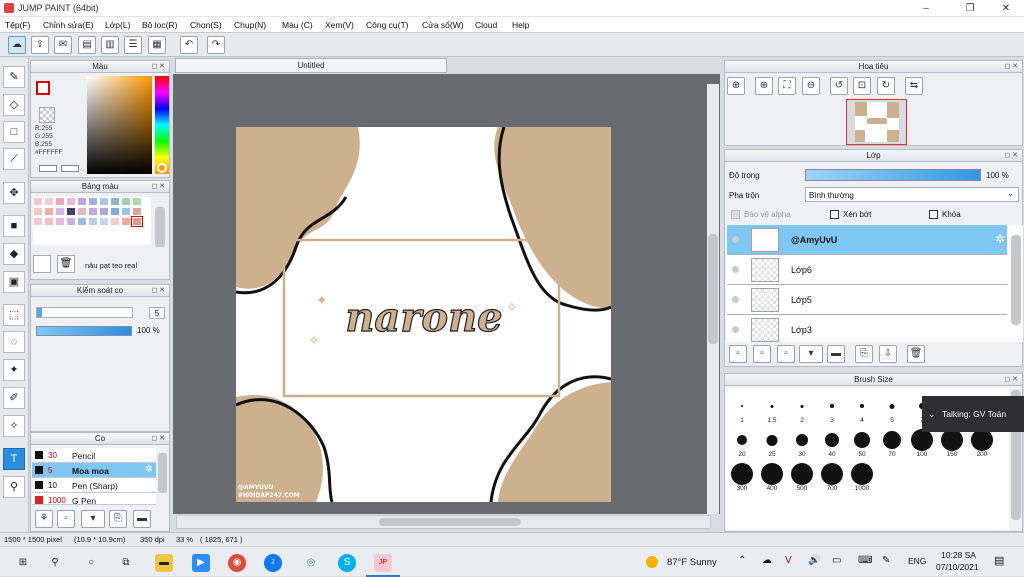 Image resolution: width=1024 pixels, height=577 pixels. I want to click on brush-size-cell: 1, so click(742, 409).